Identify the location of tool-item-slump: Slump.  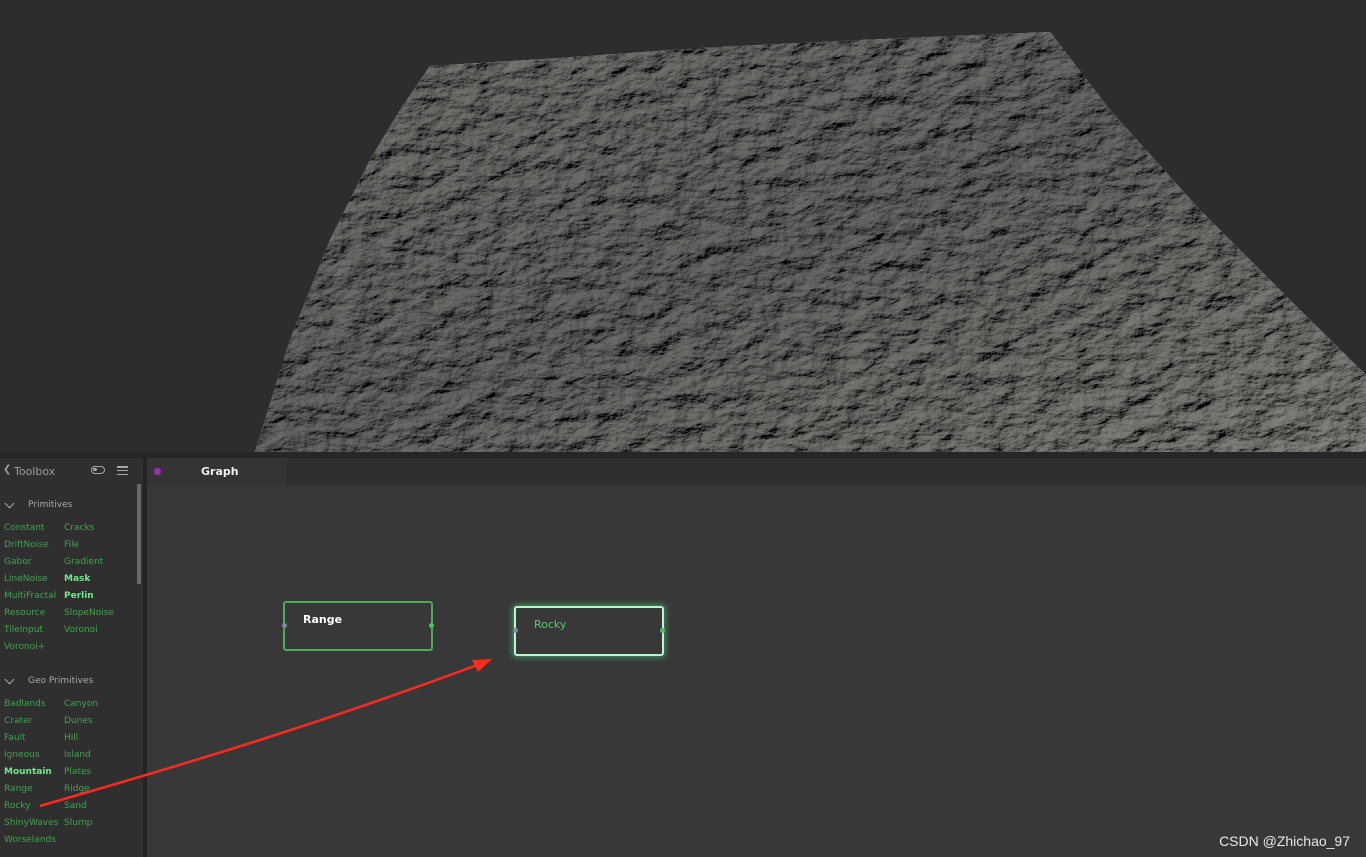
(97, 823).